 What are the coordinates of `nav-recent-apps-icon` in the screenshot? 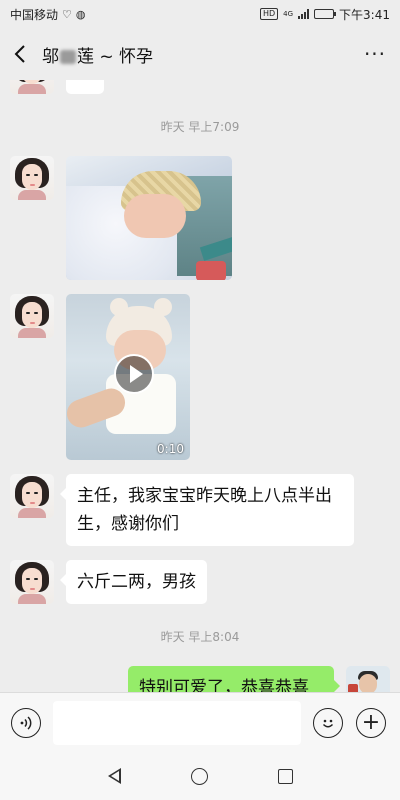 It's located at (285, 776).